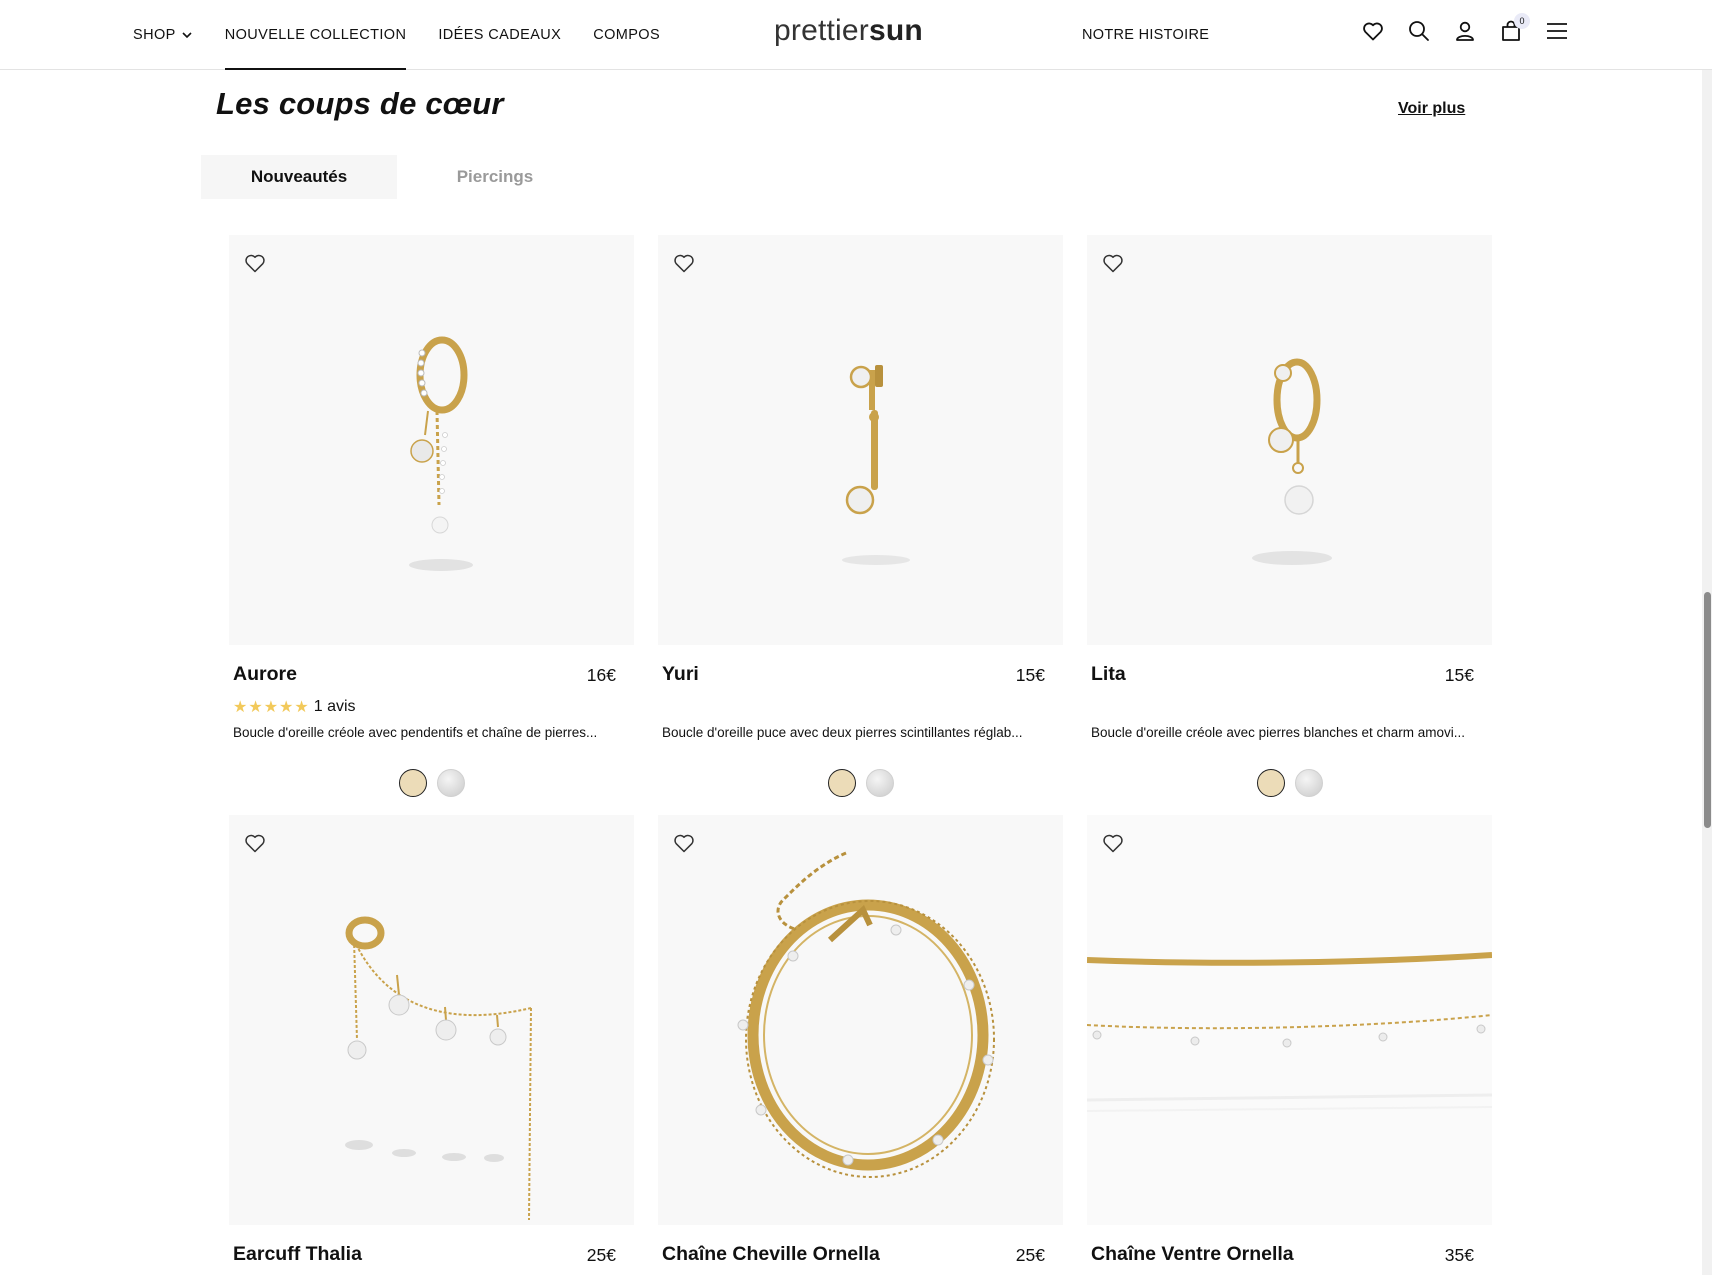  What do you see at coordinates (441, 453) in the screenshot?
I see `hoop-earring-pendants-image` at bounding box center [441, 453].